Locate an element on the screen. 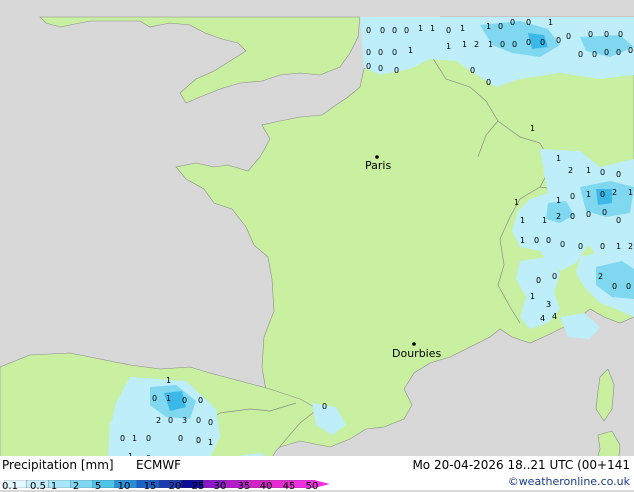  legend-tick-label: 45 is located at coordinates (289, 486).